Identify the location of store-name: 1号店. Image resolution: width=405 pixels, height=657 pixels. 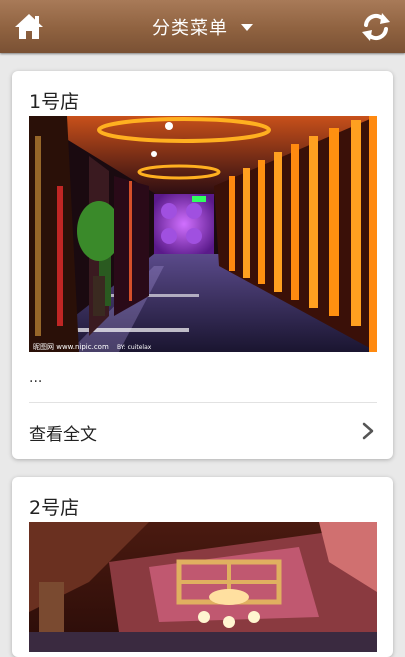
(54, 102).